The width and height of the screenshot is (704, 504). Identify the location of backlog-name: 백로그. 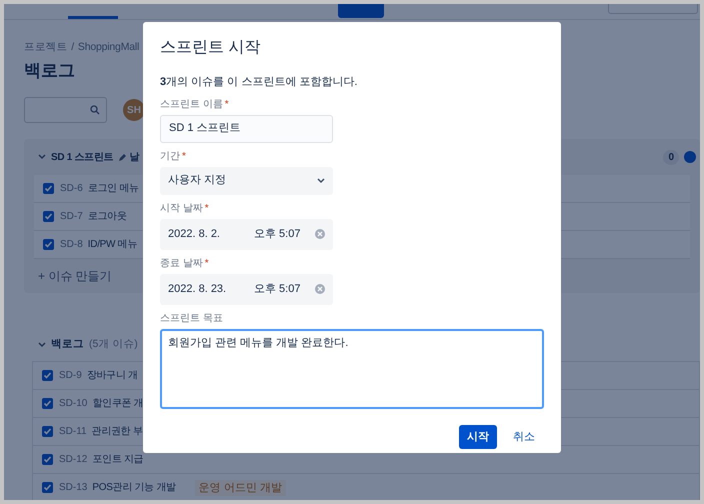
(67, 344).